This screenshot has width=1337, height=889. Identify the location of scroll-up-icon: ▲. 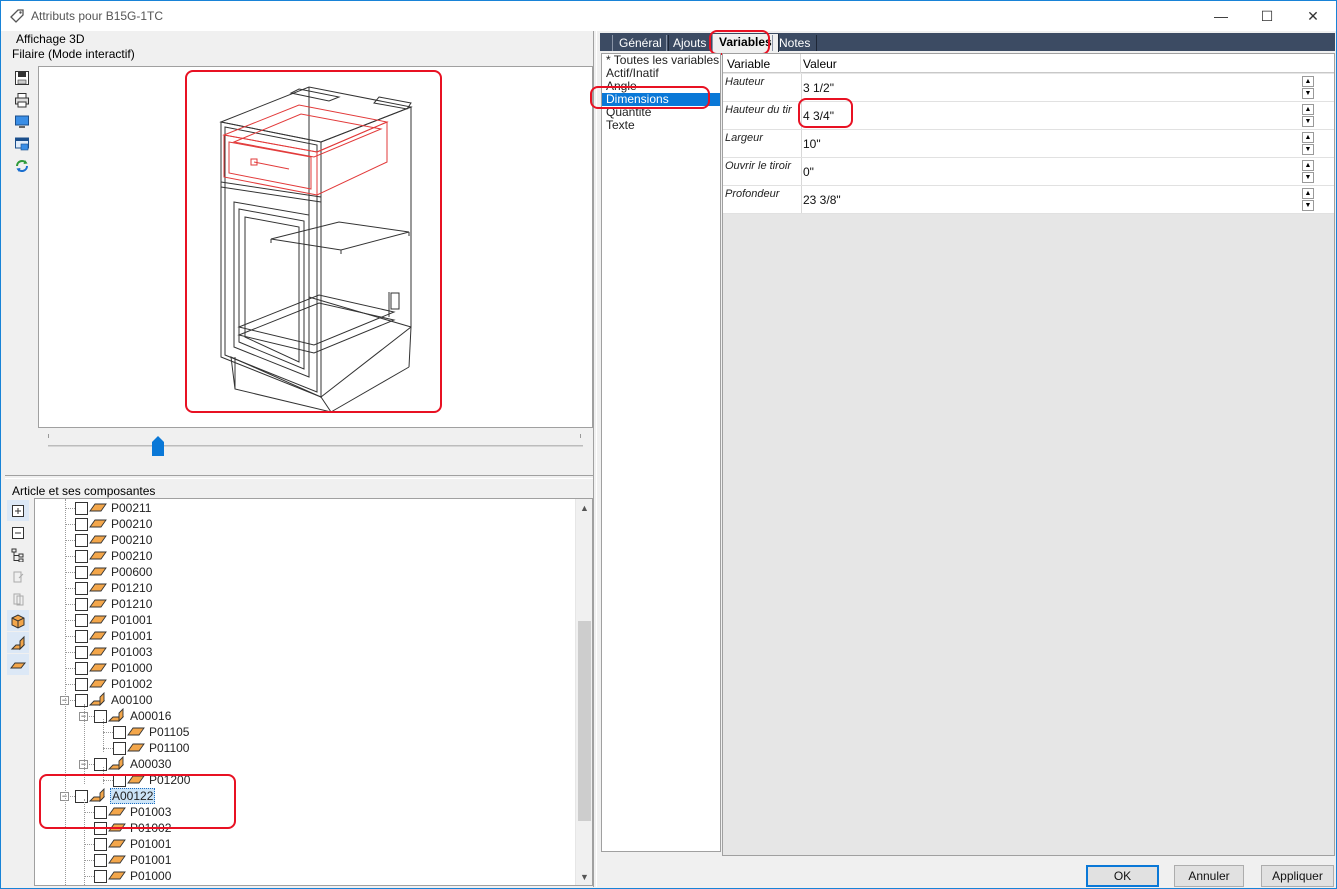
(584, 507).